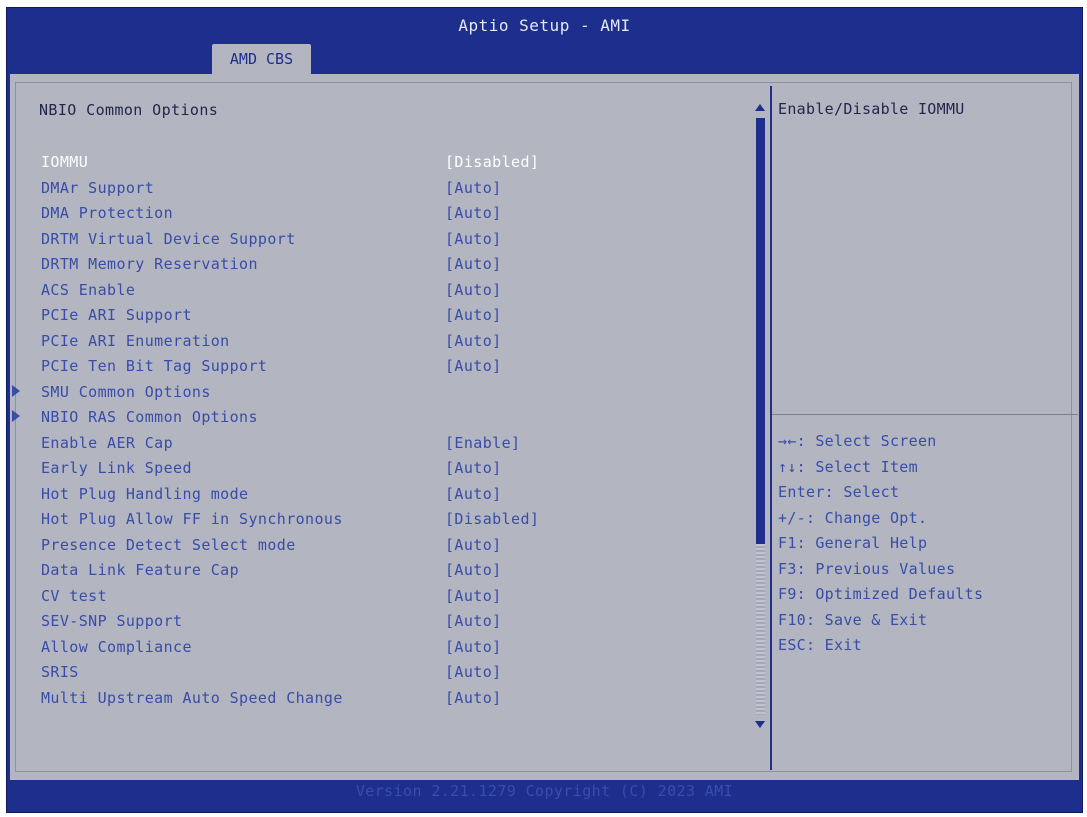 Image resolution: width=1087 pixels, height=817 pixels. Describe the element at coordinates (385, 367) in the screenshot. I see `setting-row: PCIe Ten Bit Tag Support [Auto]` at that location.